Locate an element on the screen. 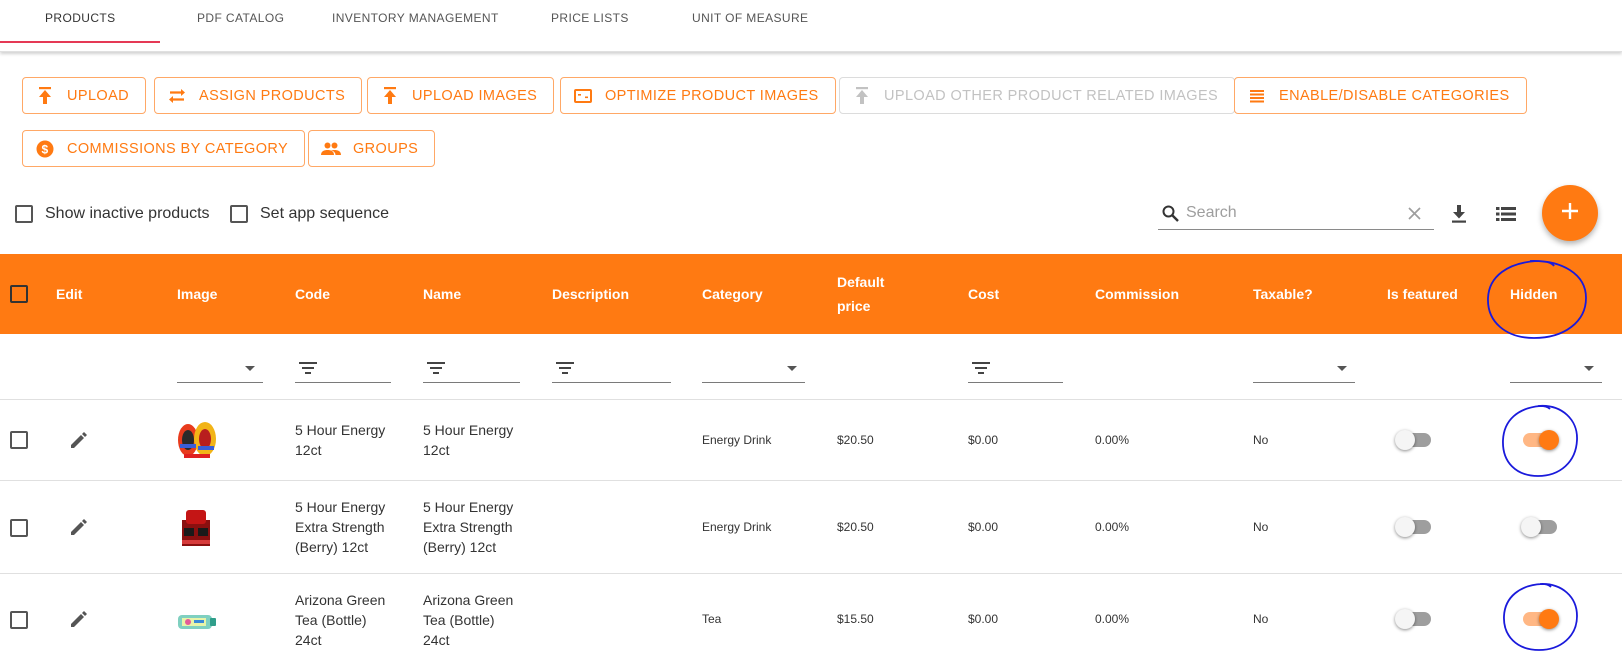 This screenshot has height=665, width=1622. name-line: 12ct is located at coordinates (436, 450).